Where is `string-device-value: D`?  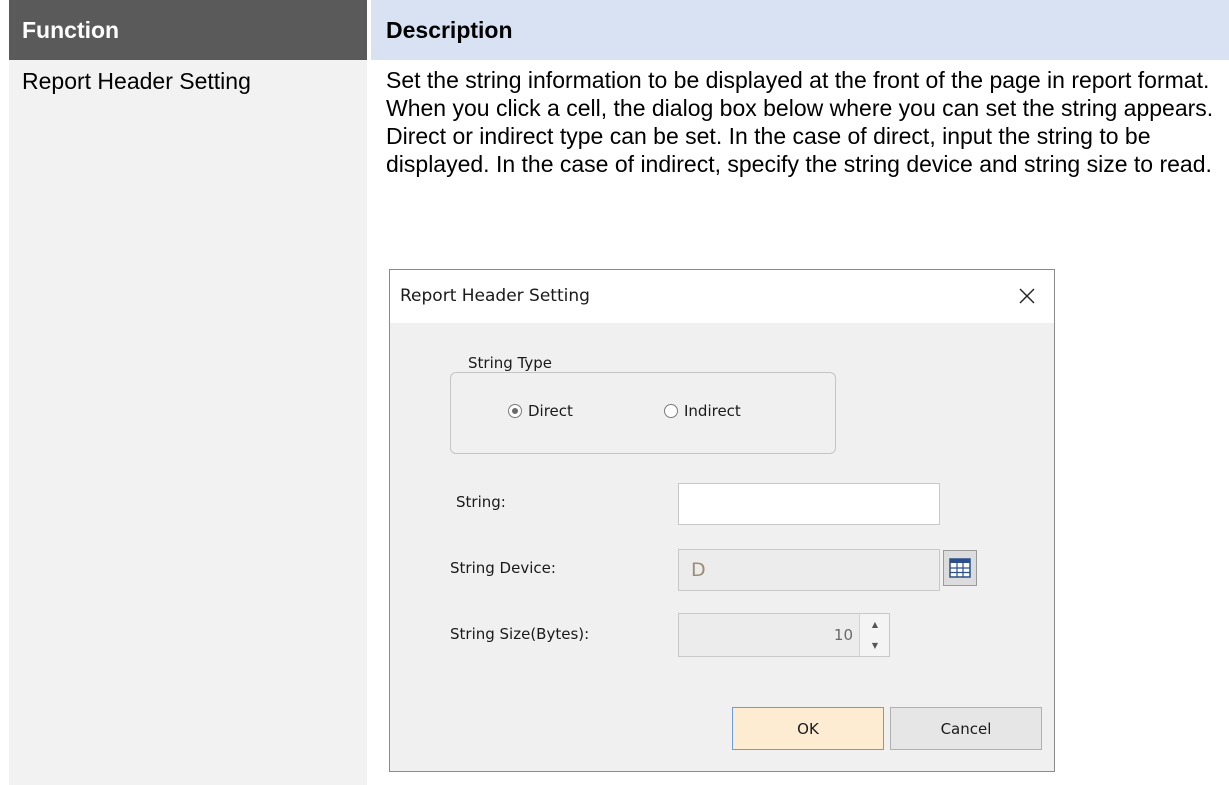 string-device-value: D is located at coordinates (698, 570).